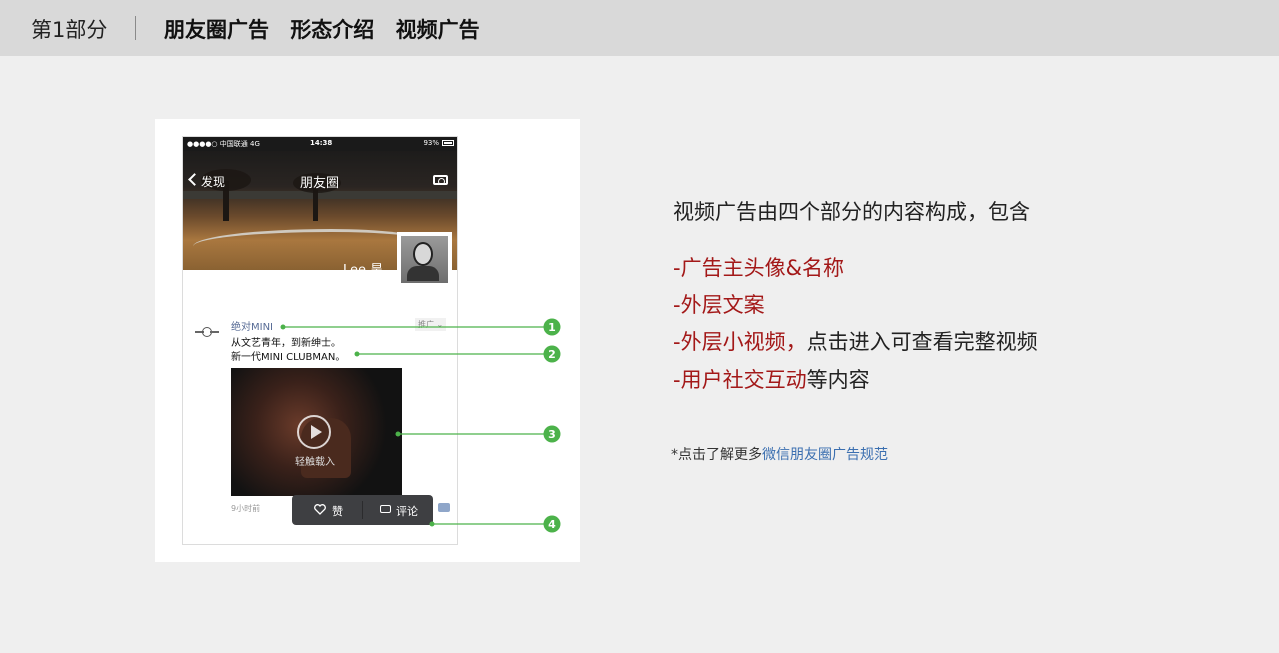 This screenshot has width=1279, height=653. I want to click on spec-link: 微信朋友圈广告规范, so click(825, 455).